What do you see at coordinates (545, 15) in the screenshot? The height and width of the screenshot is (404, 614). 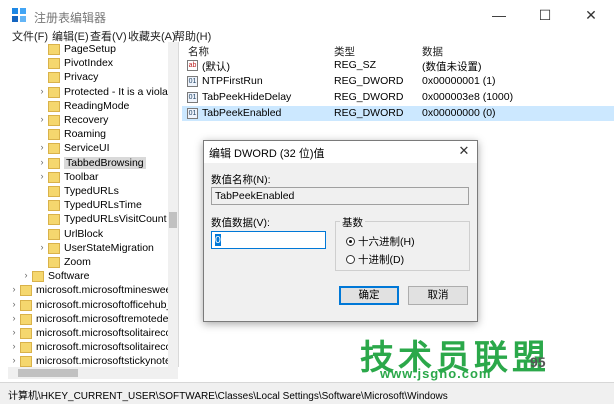 I see `maximize-button: ☐` at bounding box center [545, 15].